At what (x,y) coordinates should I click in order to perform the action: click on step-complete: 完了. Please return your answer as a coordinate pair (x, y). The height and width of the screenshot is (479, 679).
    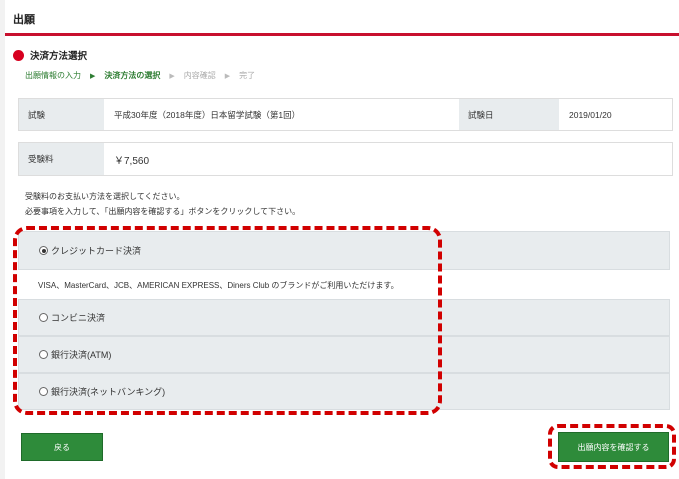
    Looking at the image, I should click on (247, 75).